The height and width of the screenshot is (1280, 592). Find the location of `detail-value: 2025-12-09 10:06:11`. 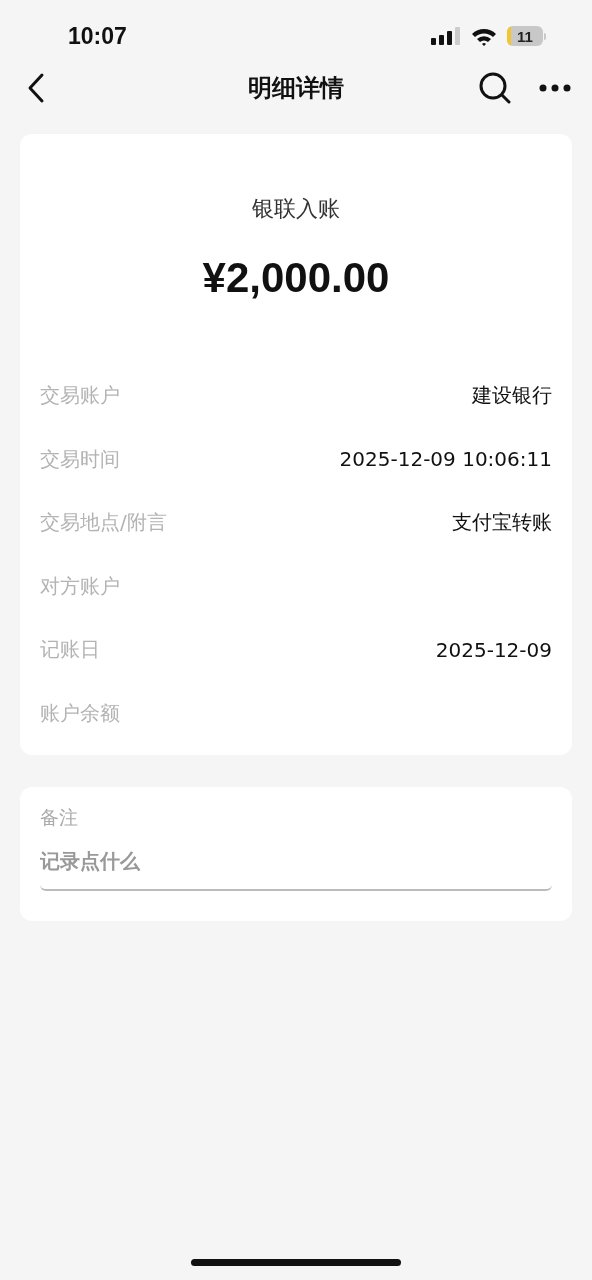

detail-value: 2025-12-09 10:06:11 is located at coordinates (445, 459).